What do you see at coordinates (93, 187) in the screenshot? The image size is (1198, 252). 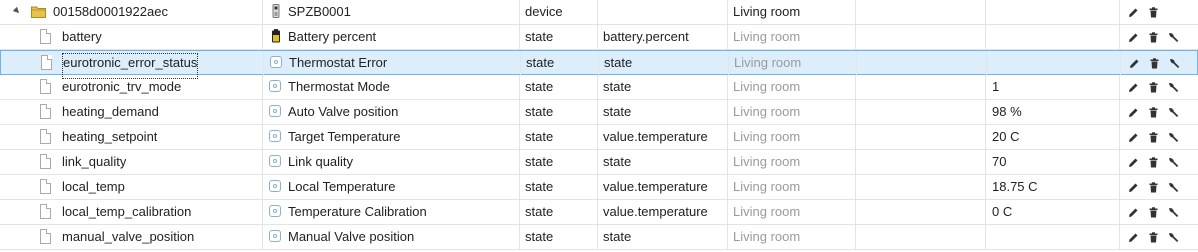 I see `state-id: local_temp` at bounding box center [93, 187].